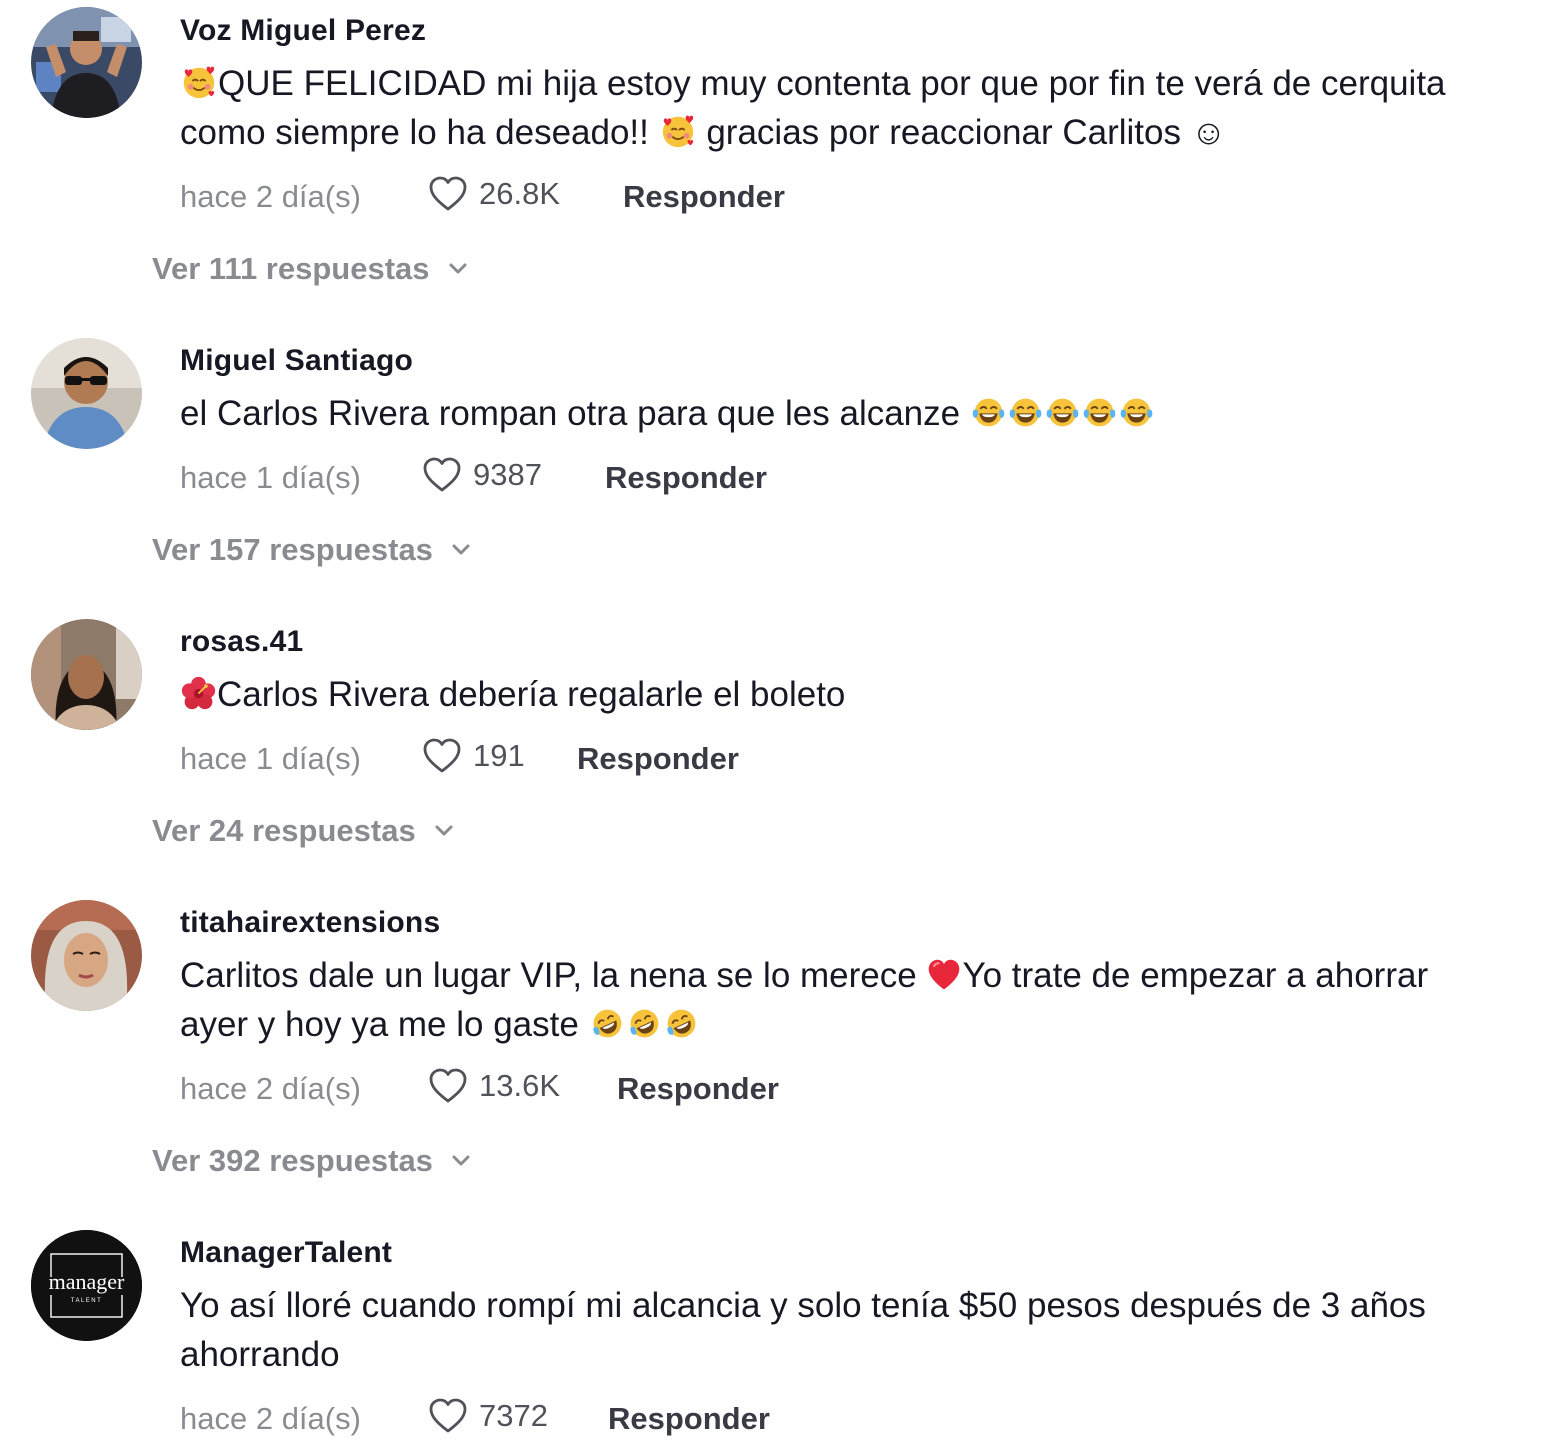  Describe the element at coordinates (291, 268) in the screenshot. I see `view-replies-label: Ver 111 respuestas` at that location.